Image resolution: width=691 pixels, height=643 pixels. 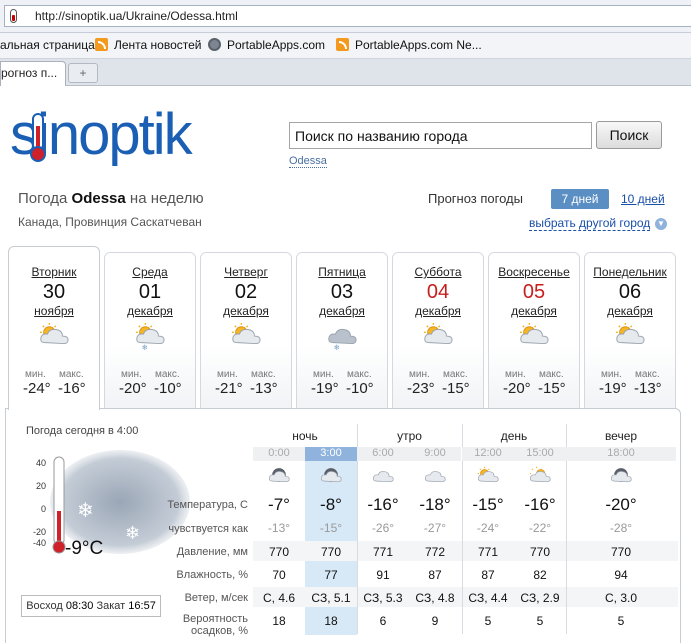 What do you see at coordinates (98, 198) in the screenshot?
I see `city-name: Odessa` at bounding box center [98, 198].